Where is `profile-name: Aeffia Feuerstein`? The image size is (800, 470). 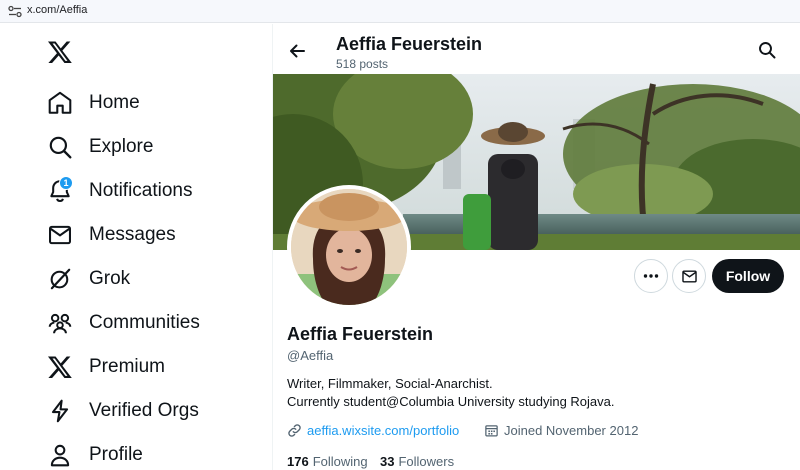 profile-name: Aeffia Feuerstein is located at coordinates (360, 334).